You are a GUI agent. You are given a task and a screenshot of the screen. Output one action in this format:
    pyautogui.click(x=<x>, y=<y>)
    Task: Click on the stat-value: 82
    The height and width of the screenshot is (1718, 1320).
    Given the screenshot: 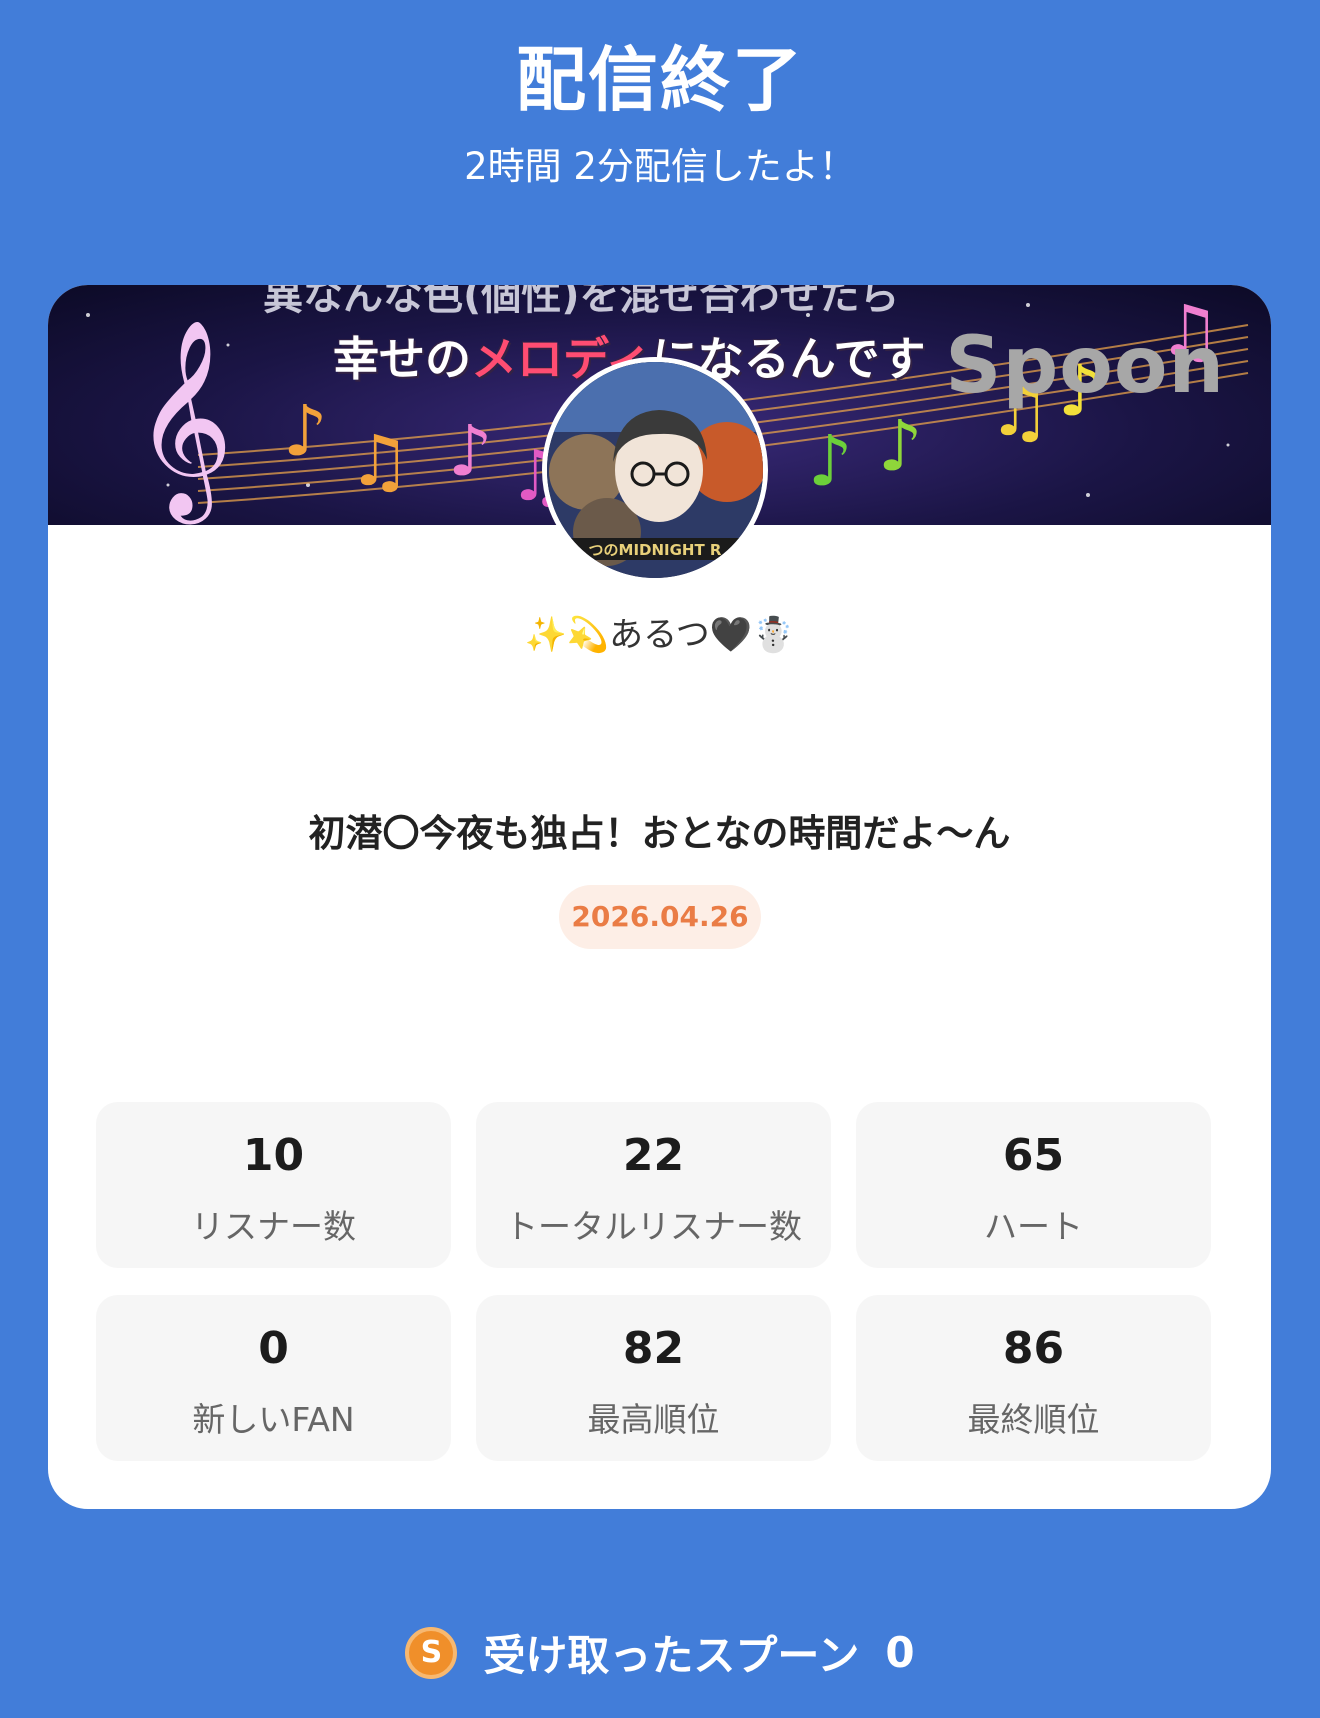 What is the action you would take?
    pyautogui.click(x=653, y=1348)
    